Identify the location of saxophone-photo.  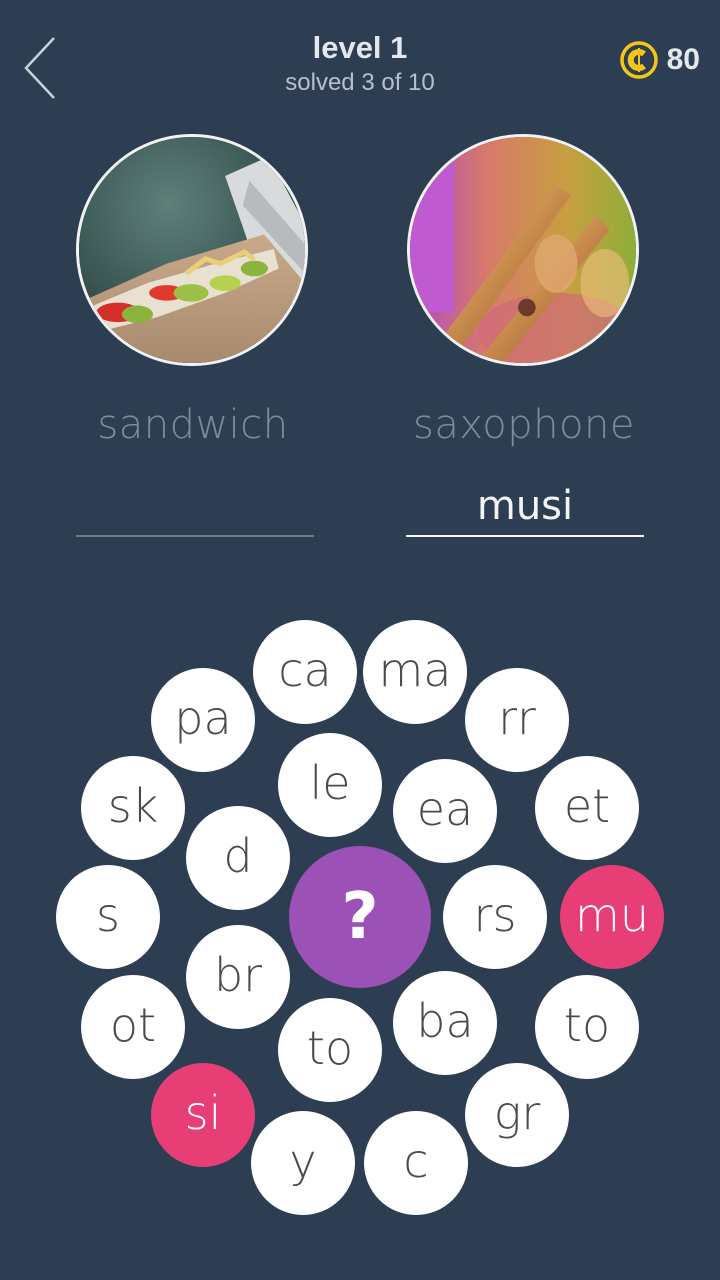
(523, 250).